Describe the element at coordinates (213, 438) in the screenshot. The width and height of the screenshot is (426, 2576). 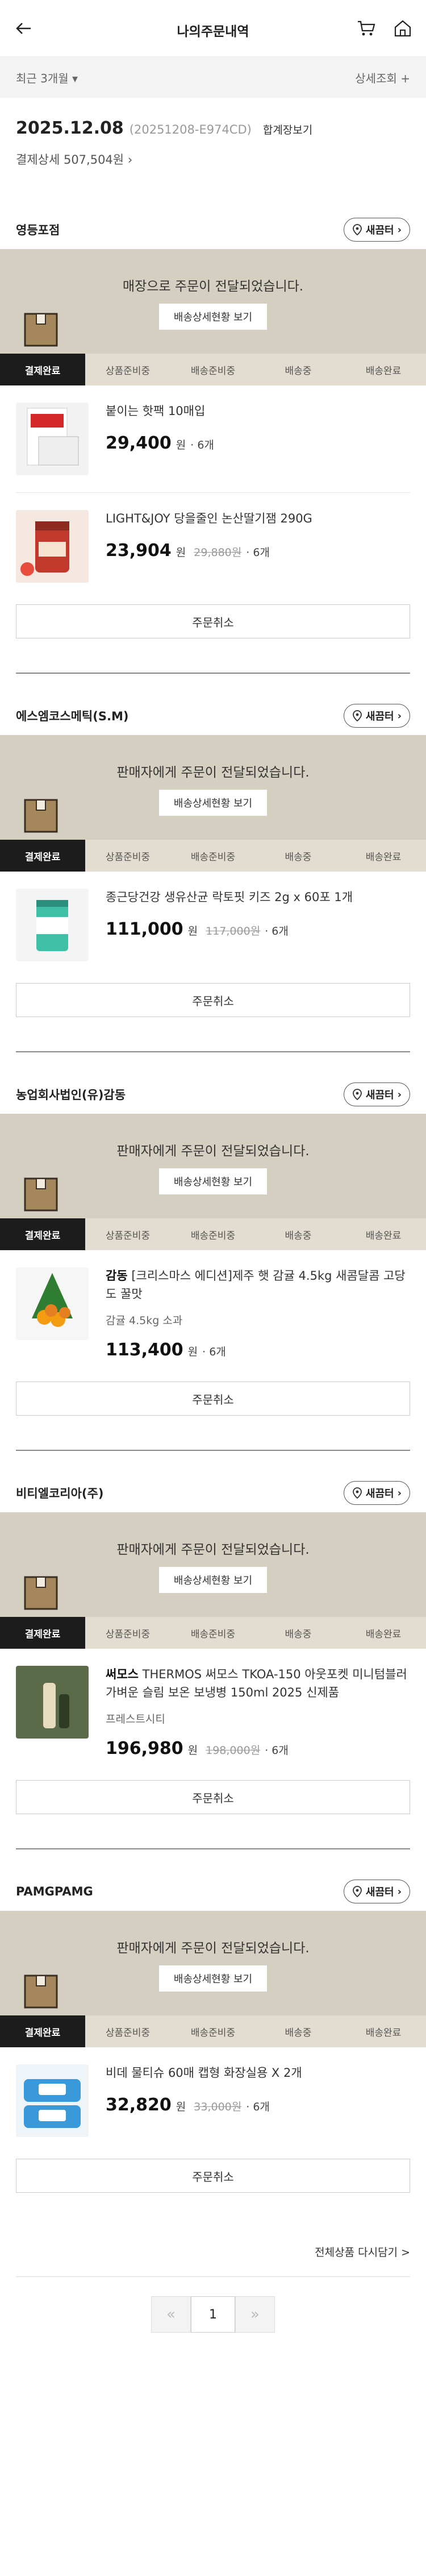
I see `order-item: 붙이는 핫팩 10매입 29,400 원 · 6개` at that location.